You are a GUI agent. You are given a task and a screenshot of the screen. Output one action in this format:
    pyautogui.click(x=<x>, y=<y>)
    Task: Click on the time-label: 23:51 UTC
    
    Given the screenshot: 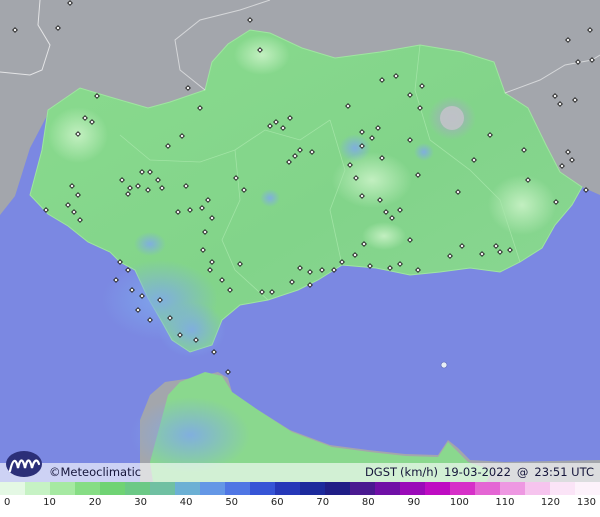 What is the action you would take?
    pyautogui.click(x=564, y=472)
    